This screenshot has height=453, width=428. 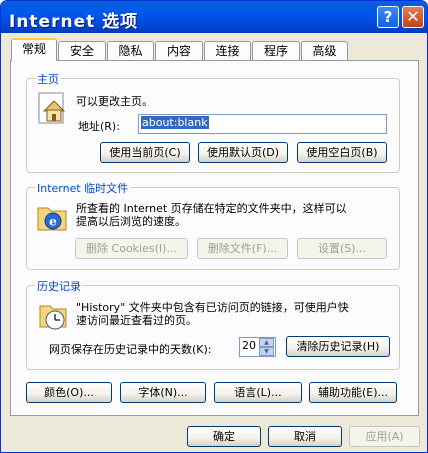 What do you see at coordinates (130, 50) in the screenshot?
I see `tab-privacy: 隐私` at bounding box center [130, 50].